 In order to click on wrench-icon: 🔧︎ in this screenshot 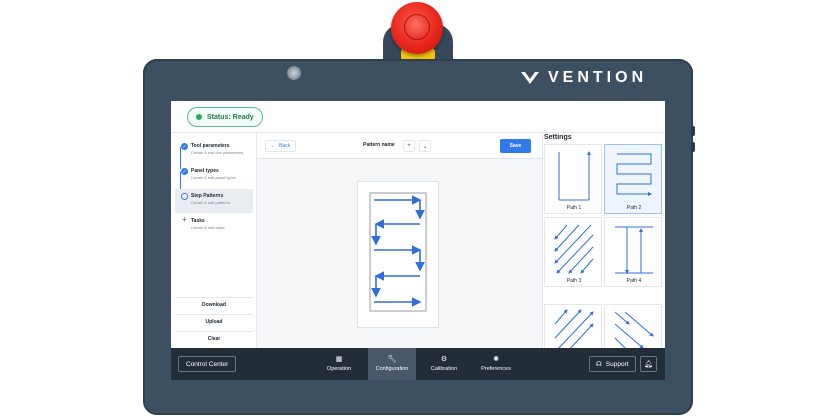, I will do `click(392, 359)`.